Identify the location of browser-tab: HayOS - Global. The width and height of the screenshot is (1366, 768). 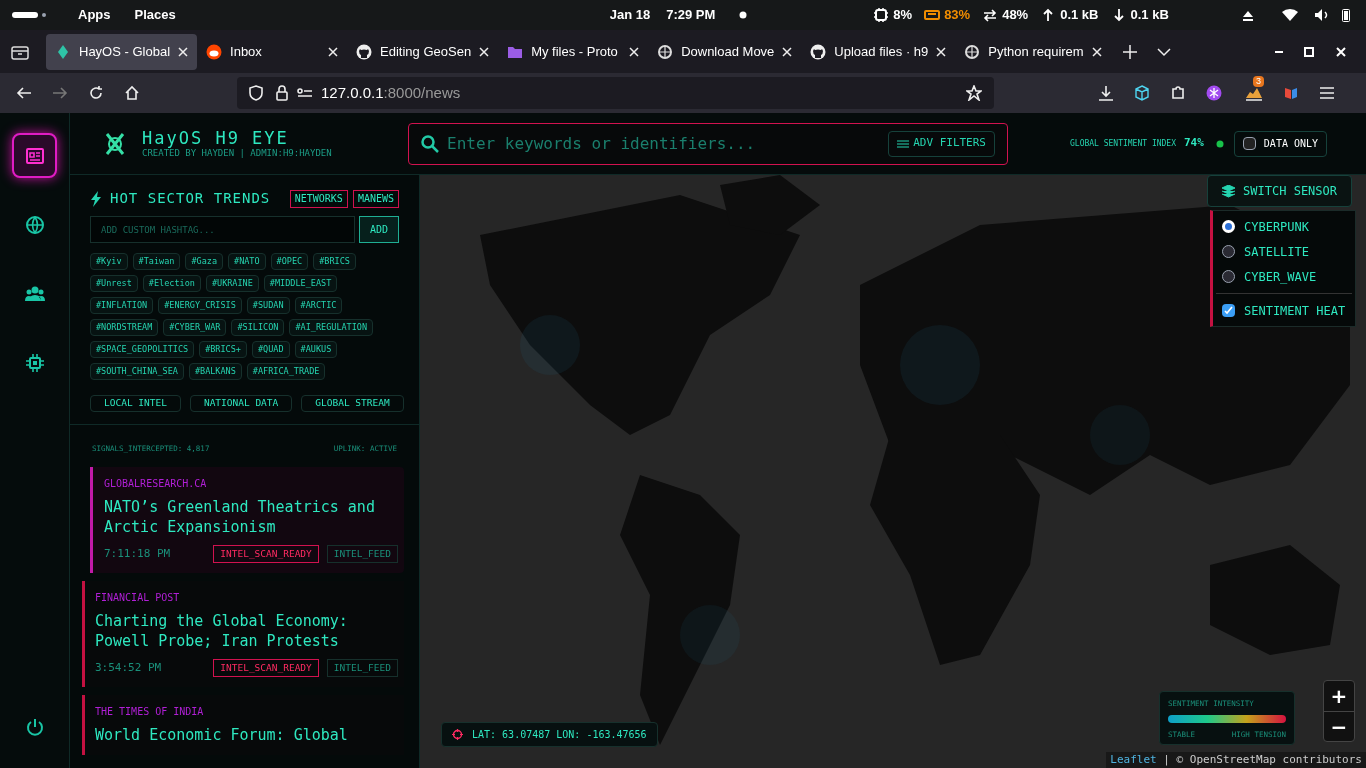
(122, 51).